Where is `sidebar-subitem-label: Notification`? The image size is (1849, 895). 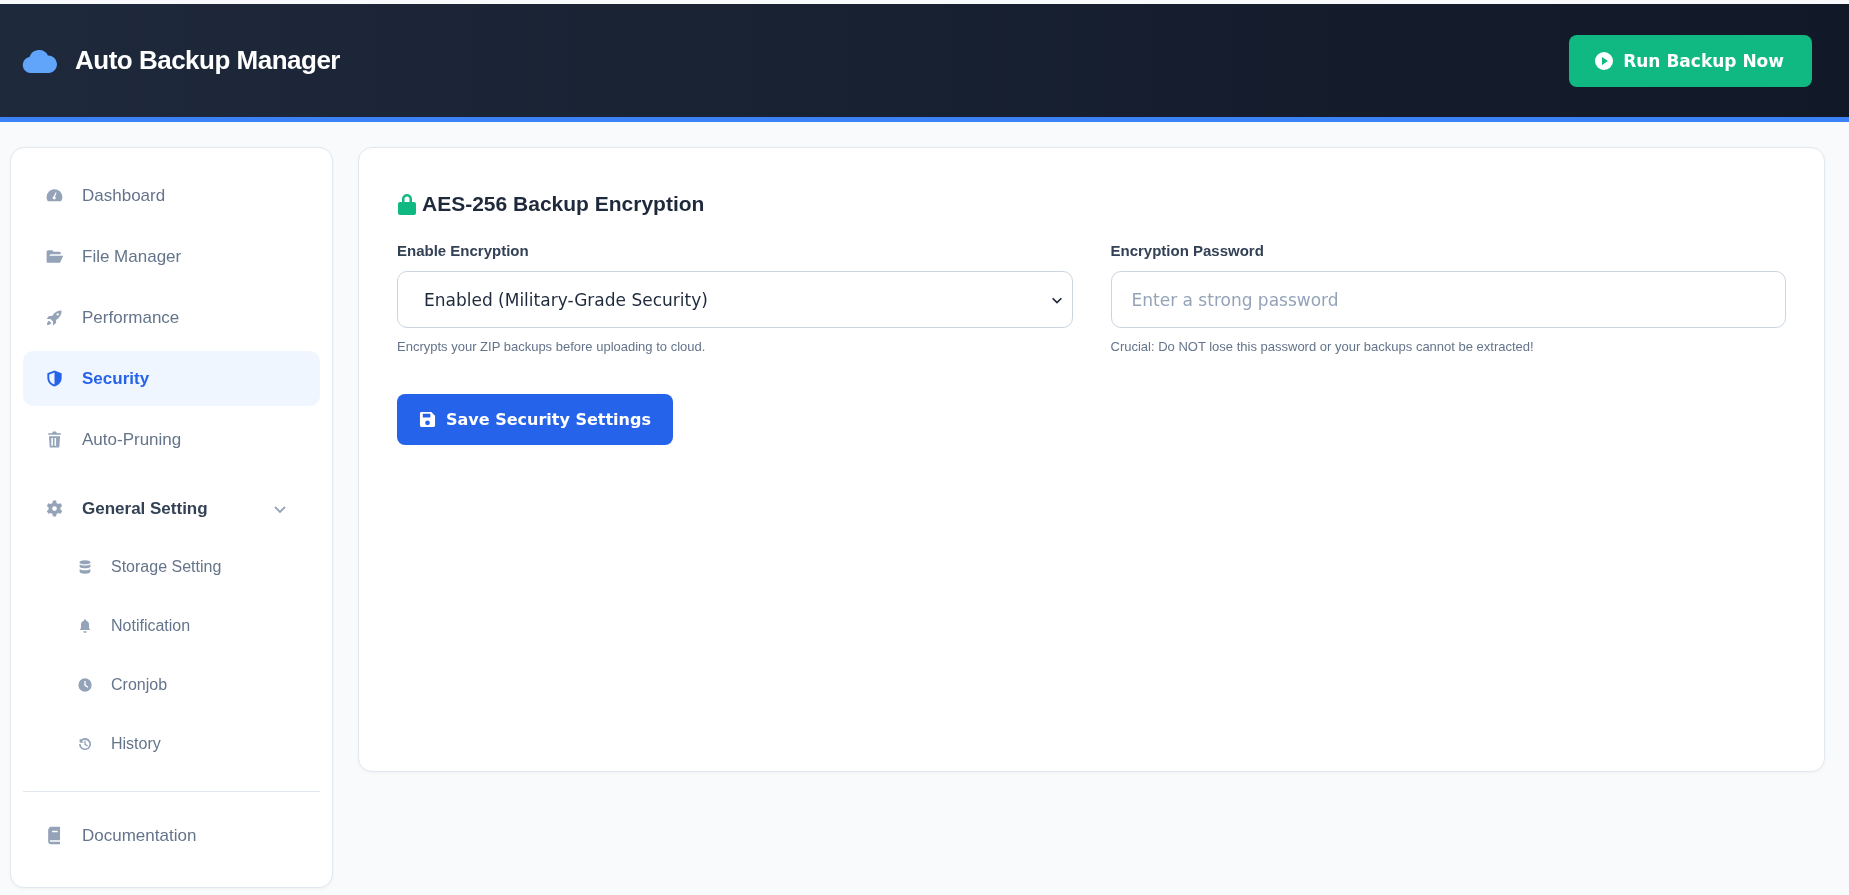 sidebar-subitem-label: Notification is located at coordinates (151, 626).